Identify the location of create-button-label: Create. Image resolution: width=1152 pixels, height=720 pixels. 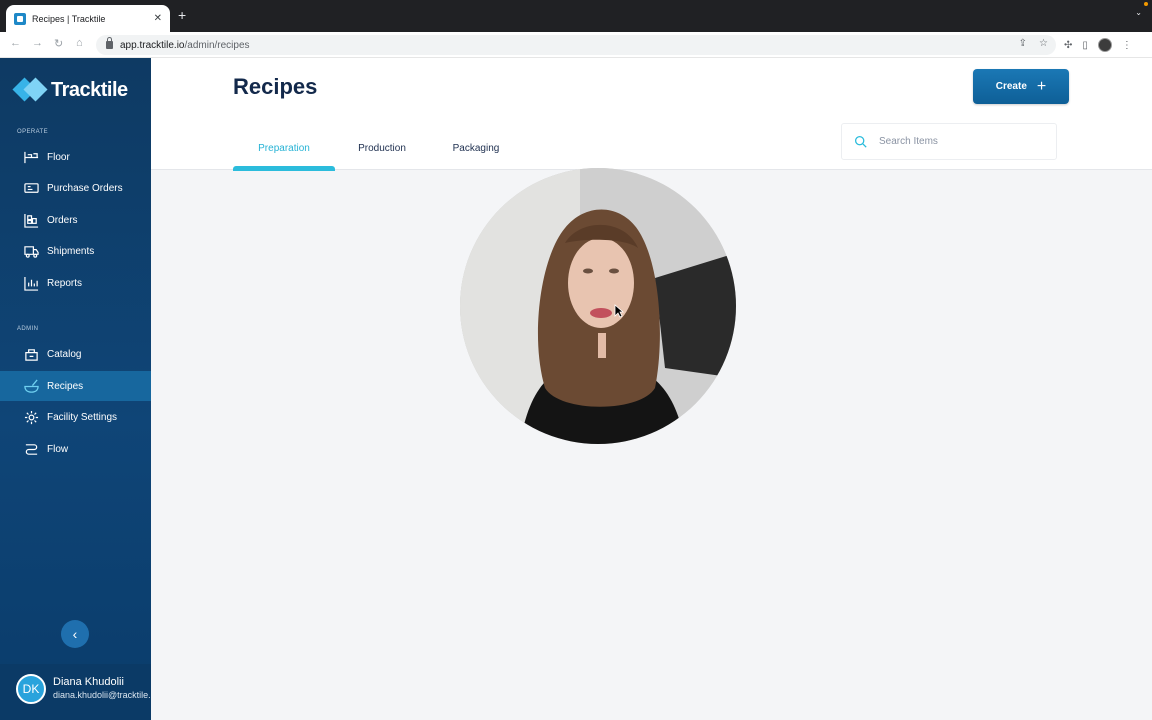
(1011, 86).